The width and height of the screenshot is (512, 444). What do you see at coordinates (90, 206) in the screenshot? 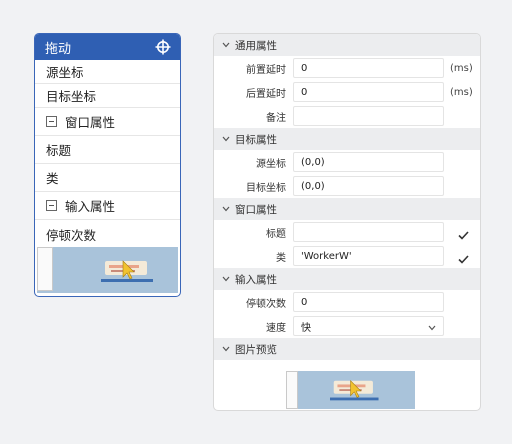
I see `node-group-label: 输入属性` at bounding box center [90, 206].